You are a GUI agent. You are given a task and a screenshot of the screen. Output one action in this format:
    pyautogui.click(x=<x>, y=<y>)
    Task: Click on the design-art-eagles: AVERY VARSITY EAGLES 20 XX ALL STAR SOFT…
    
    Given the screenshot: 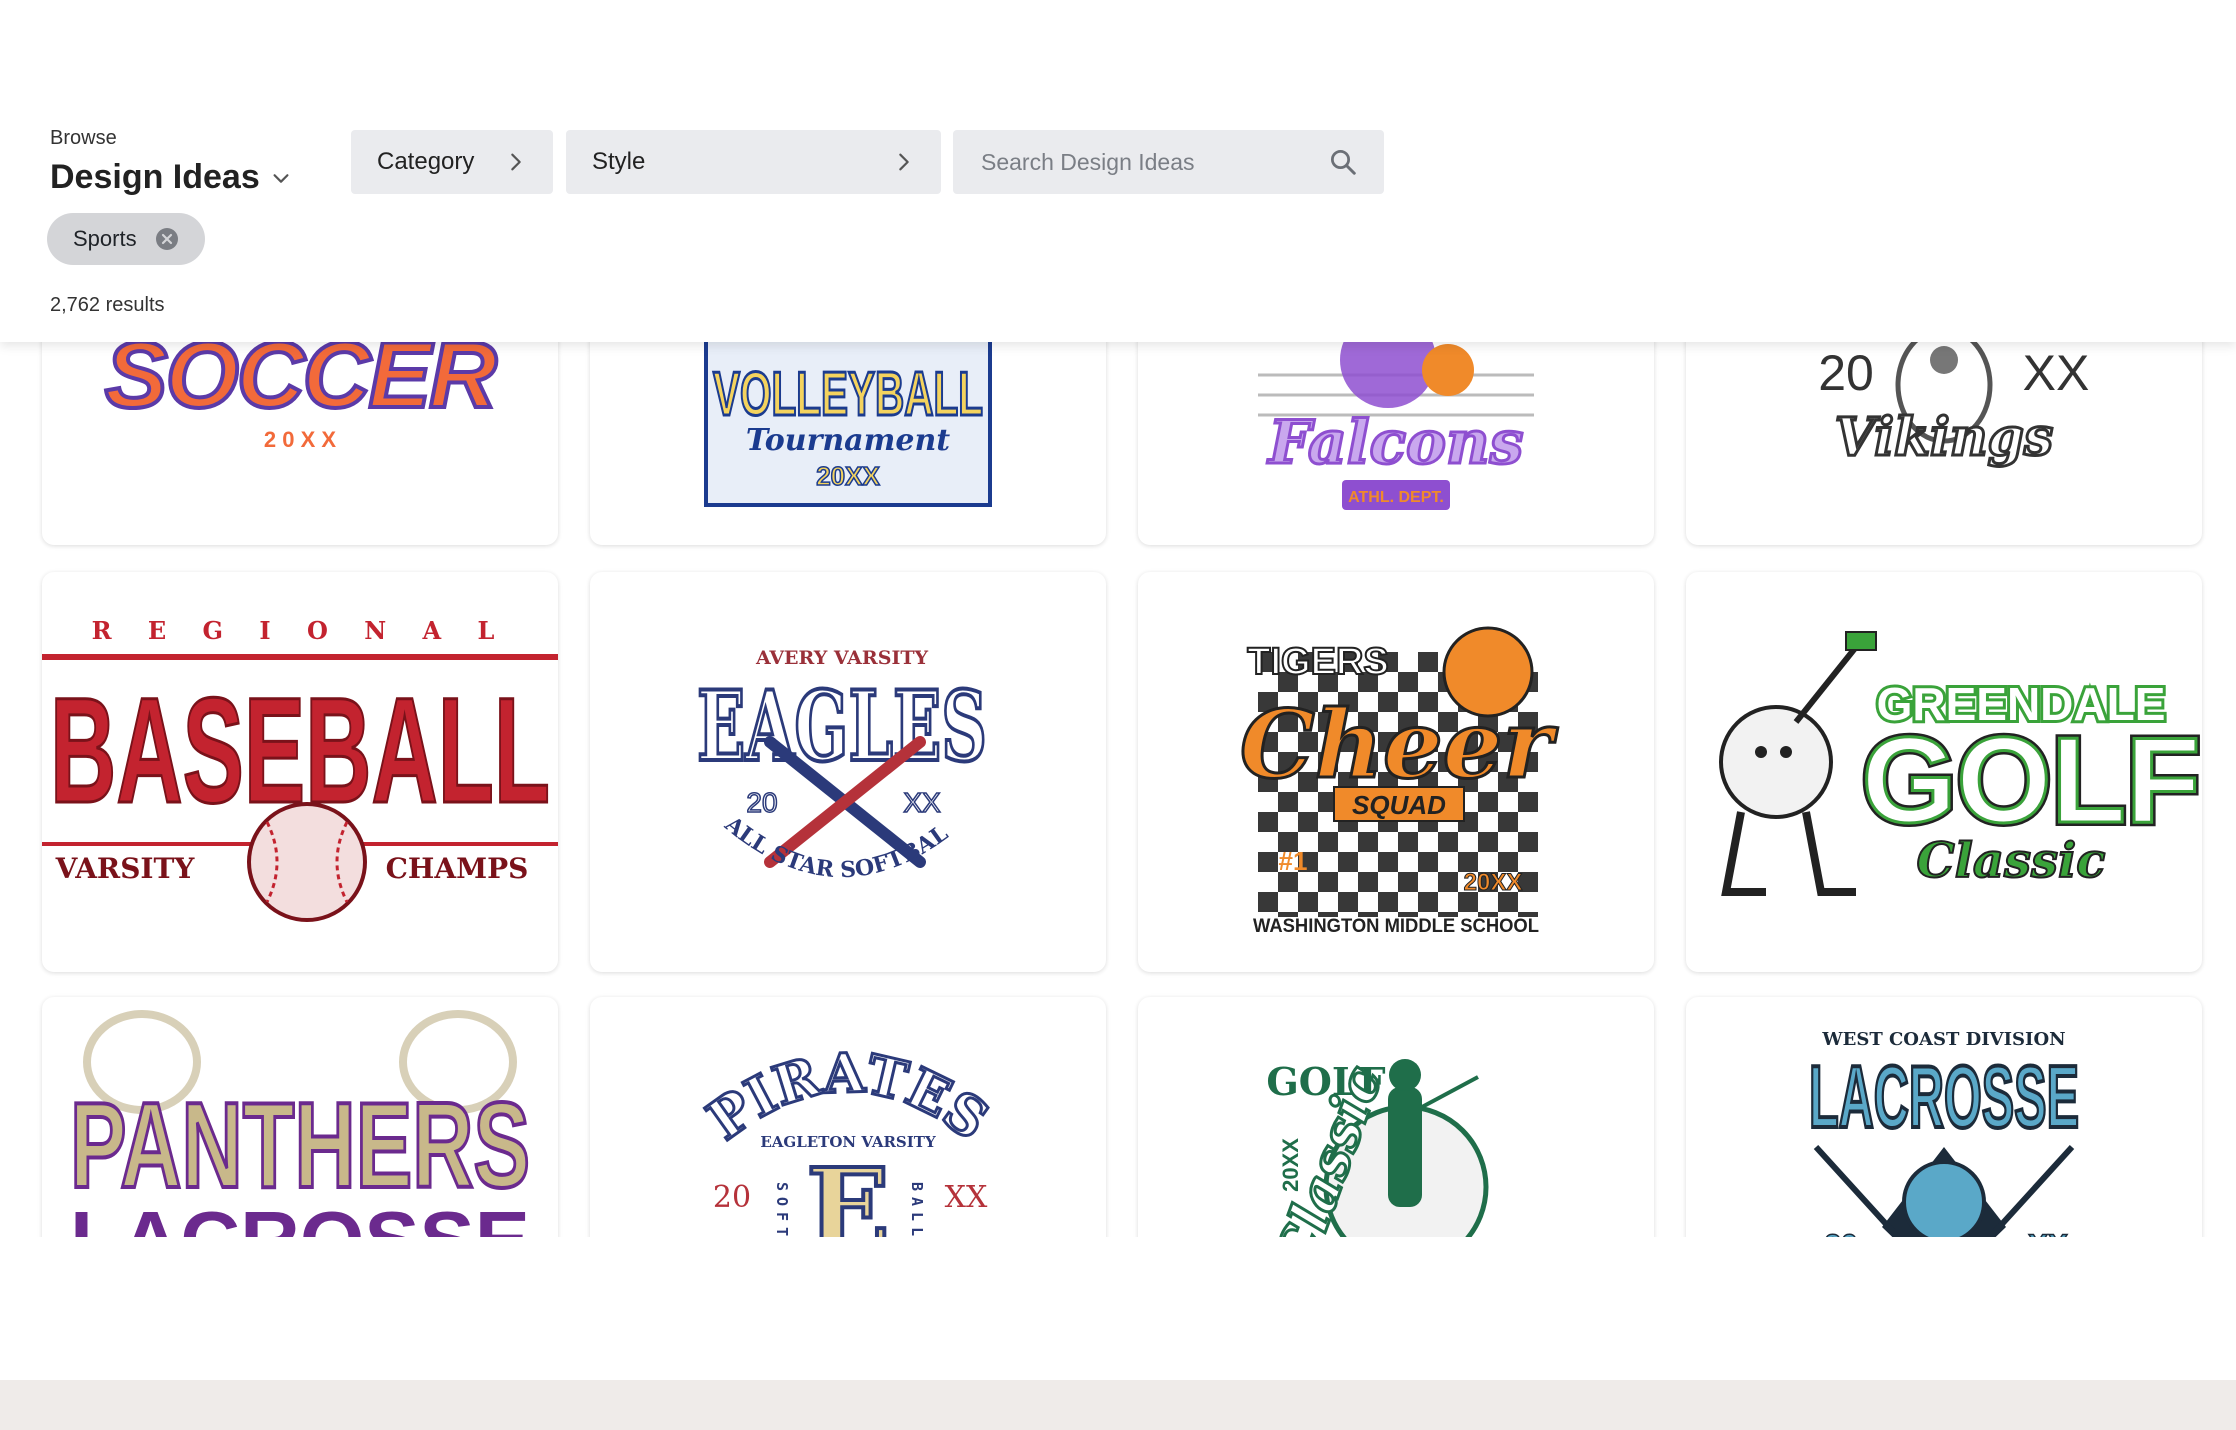 What is the action you would take?
    pyautogui.click(x=789, y=727)
    